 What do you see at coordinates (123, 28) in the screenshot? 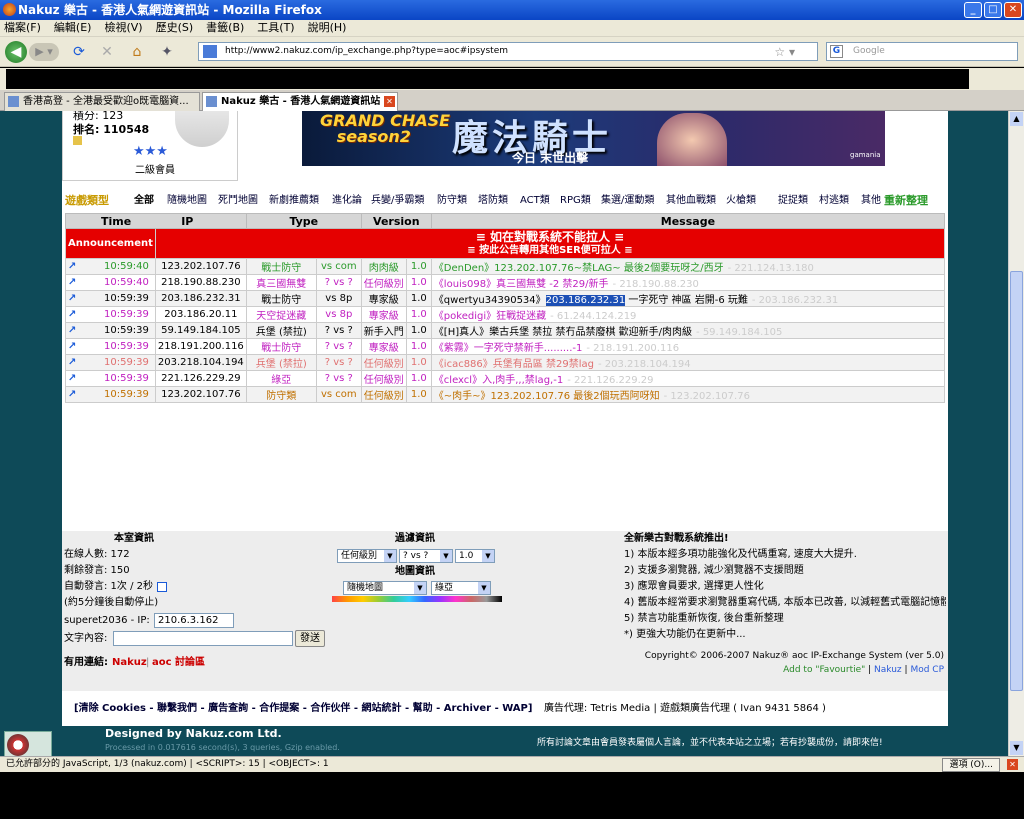
I see `menu-view: 檢視(V)` at bounding box center [123, 28].